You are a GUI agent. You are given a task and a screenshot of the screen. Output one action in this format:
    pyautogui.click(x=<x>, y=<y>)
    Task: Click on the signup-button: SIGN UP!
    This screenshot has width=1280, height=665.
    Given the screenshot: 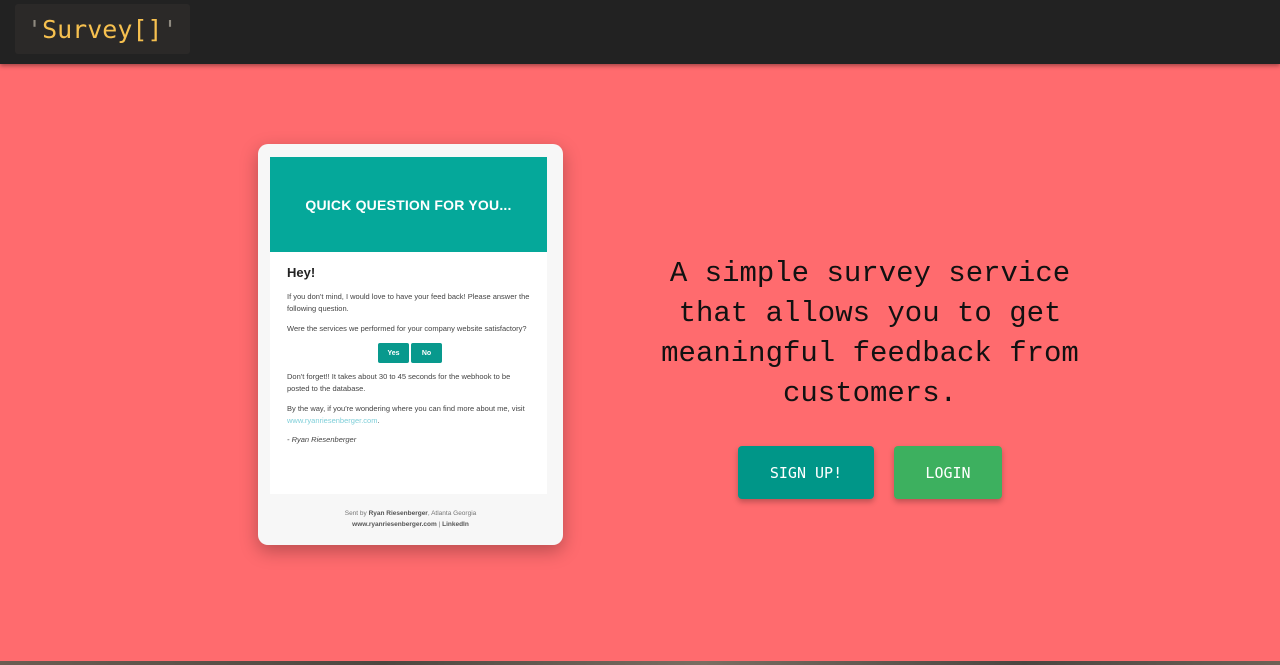 What is the action you would take?
    pyautogui.click(x=806, y=472)
    